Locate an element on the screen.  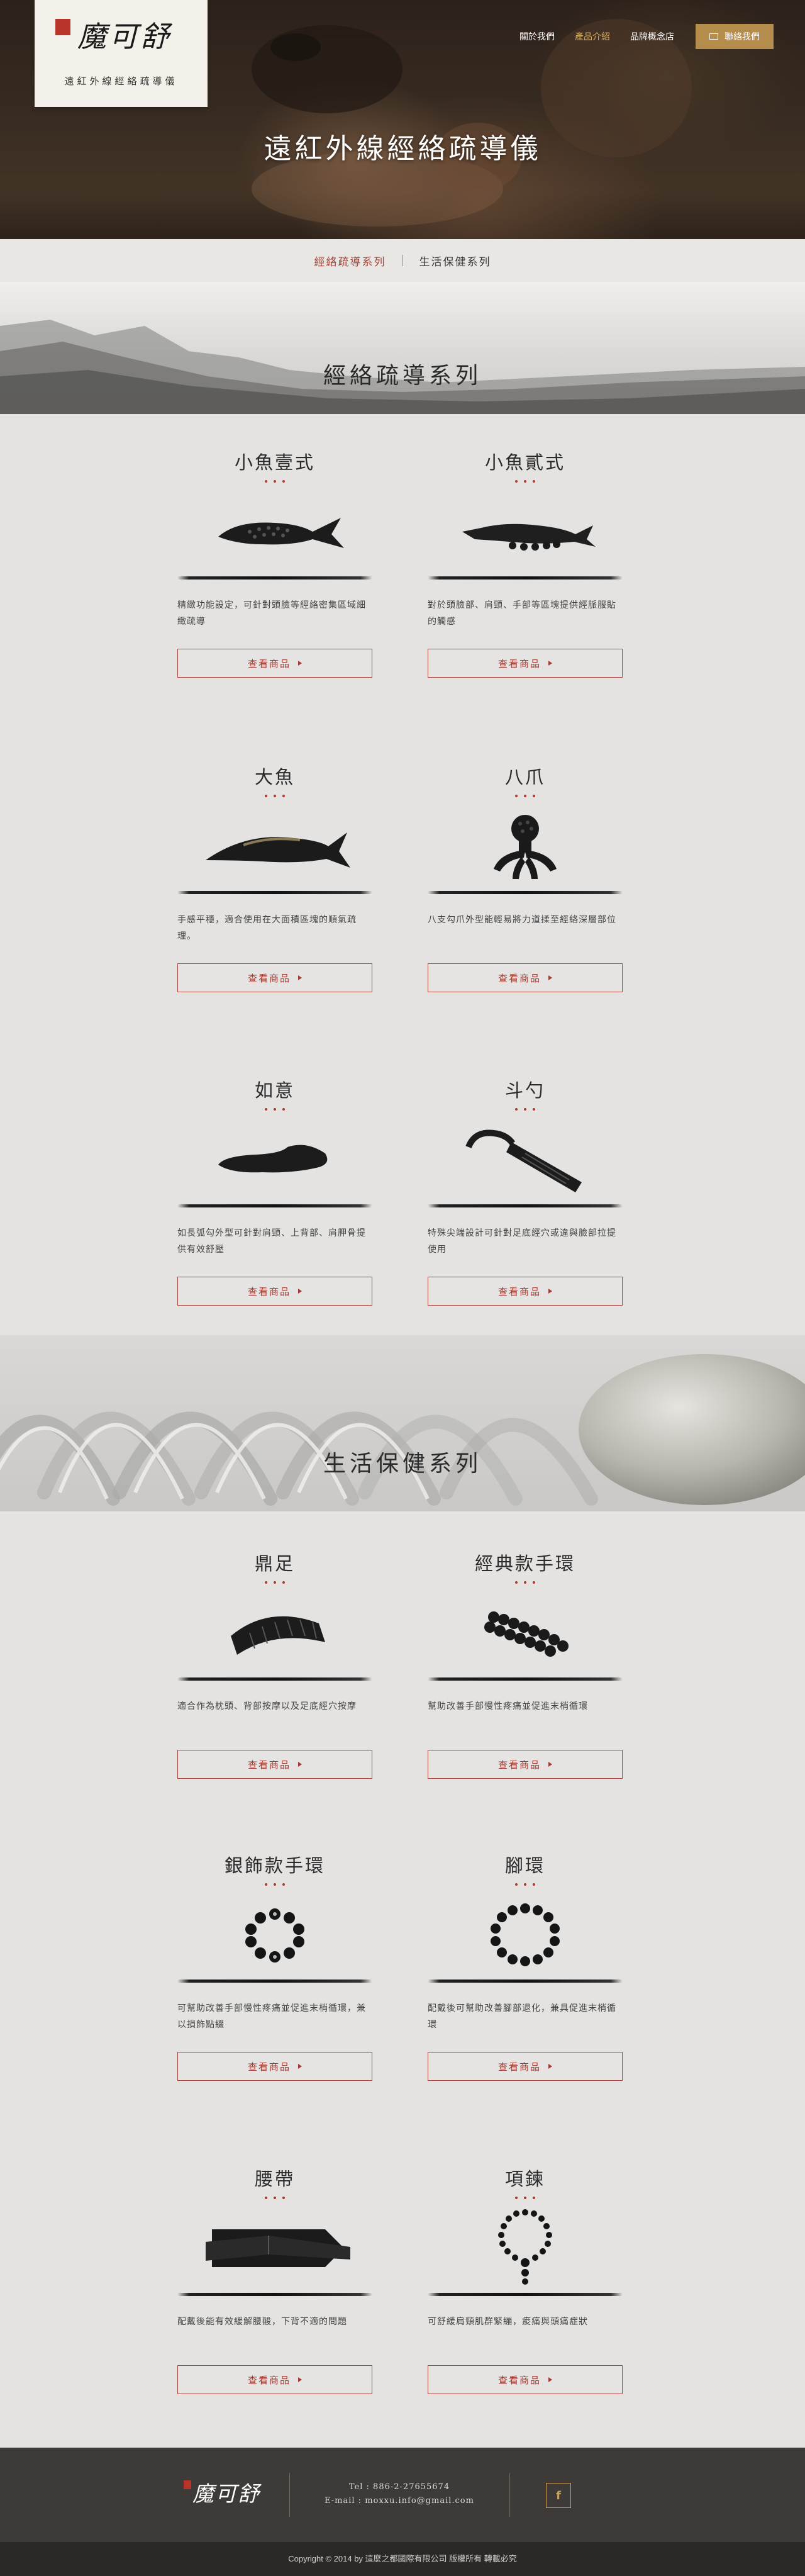
product-description: 幫助改善手部慢性疼痛並促進末梢循環 is located at coordinates (508, 1706).